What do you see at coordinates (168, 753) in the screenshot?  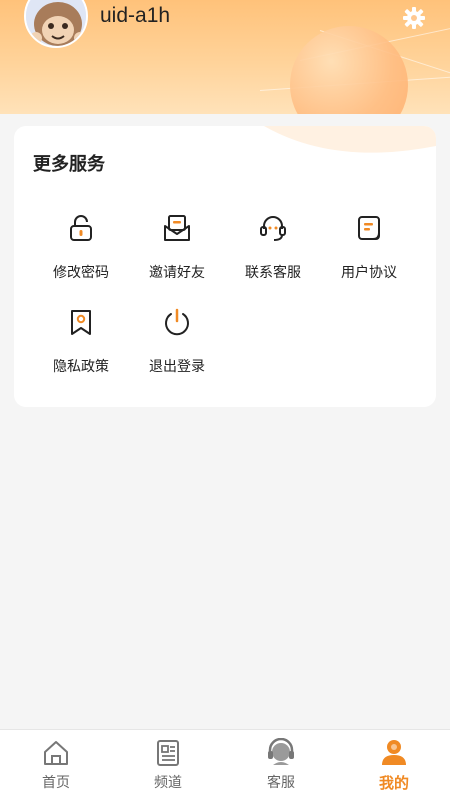 I see `channel-icon` at bounding box center [168, 753].